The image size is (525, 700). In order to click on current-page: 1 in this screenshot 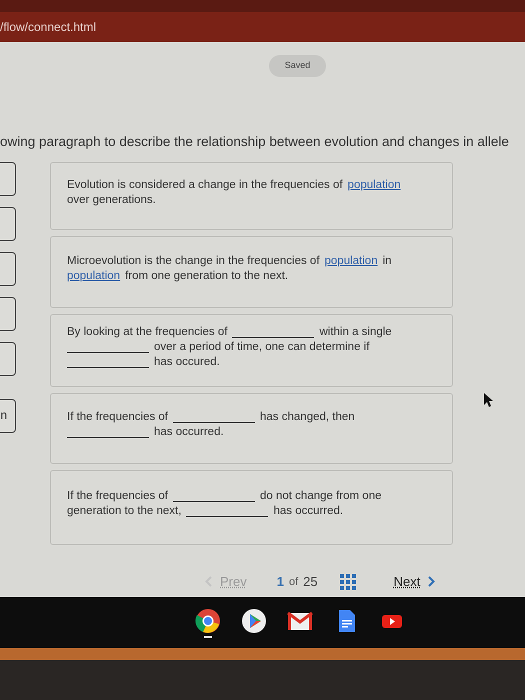, I will do `click(280, 582)`.